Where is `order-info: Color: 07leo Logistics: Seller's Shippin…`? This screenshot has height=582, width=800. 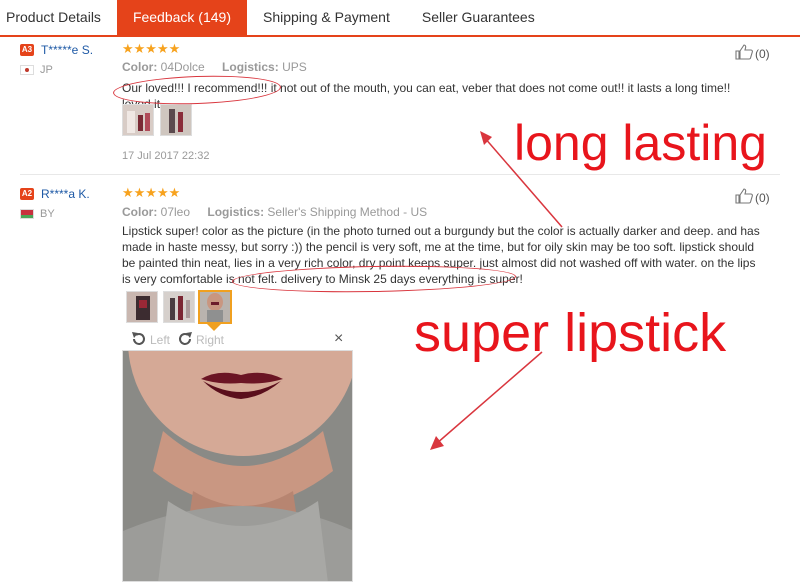 order-info: Color: 07leo Logistics: Seller's Shippin… is located at coordinates (274, 212).